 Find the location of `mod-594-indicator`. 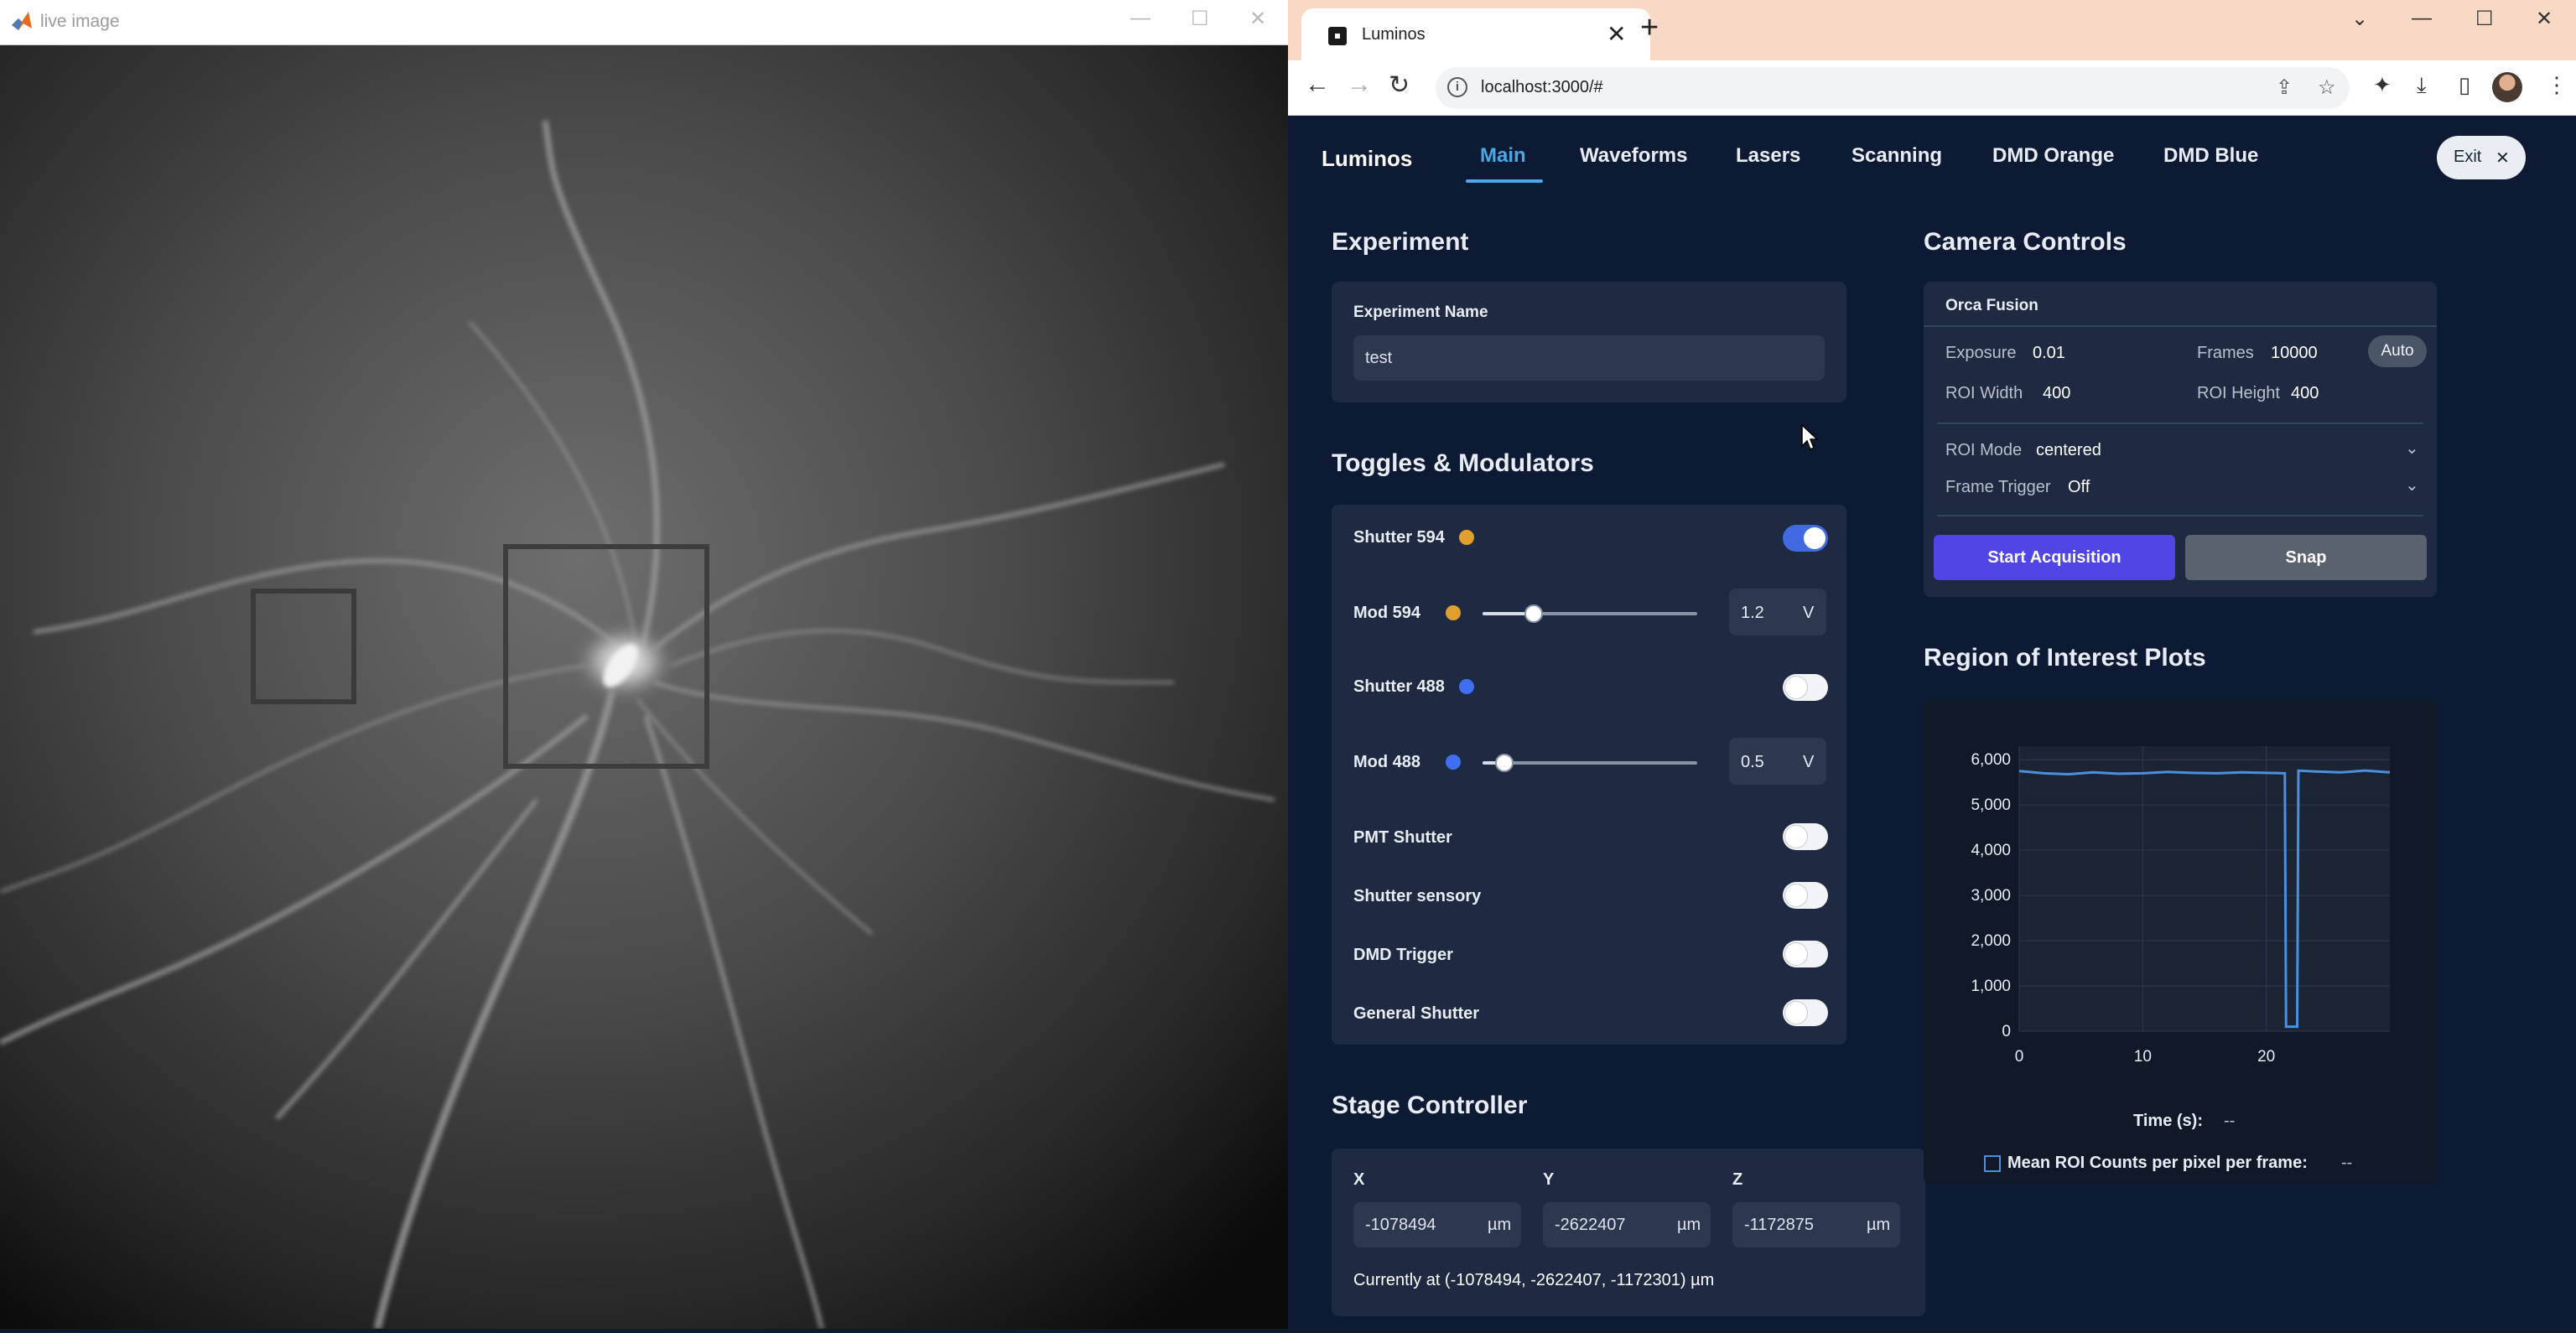

mod-594-indicator is located at coordinates (1453, 613).